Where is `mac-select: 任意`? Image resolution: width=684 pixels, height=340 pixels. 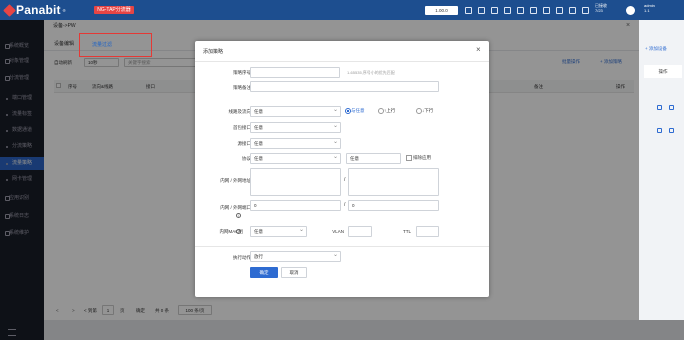
mac-select: 任意 is located at coordinates (278, 231).